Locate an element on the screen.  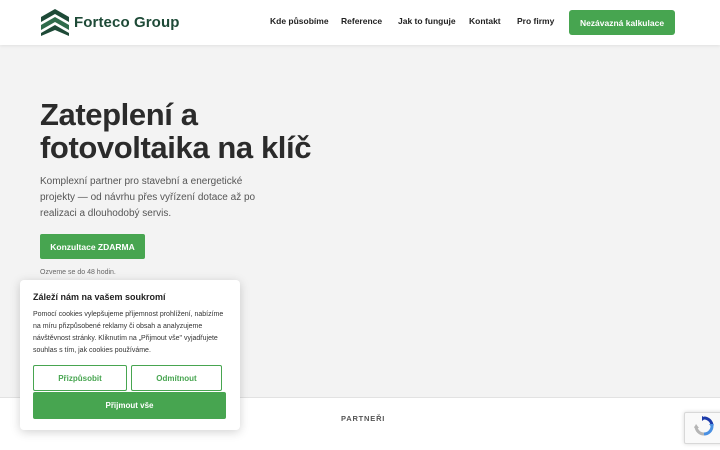
cookie-reject-button: Odmítnout is located at coordinates (176, 378).